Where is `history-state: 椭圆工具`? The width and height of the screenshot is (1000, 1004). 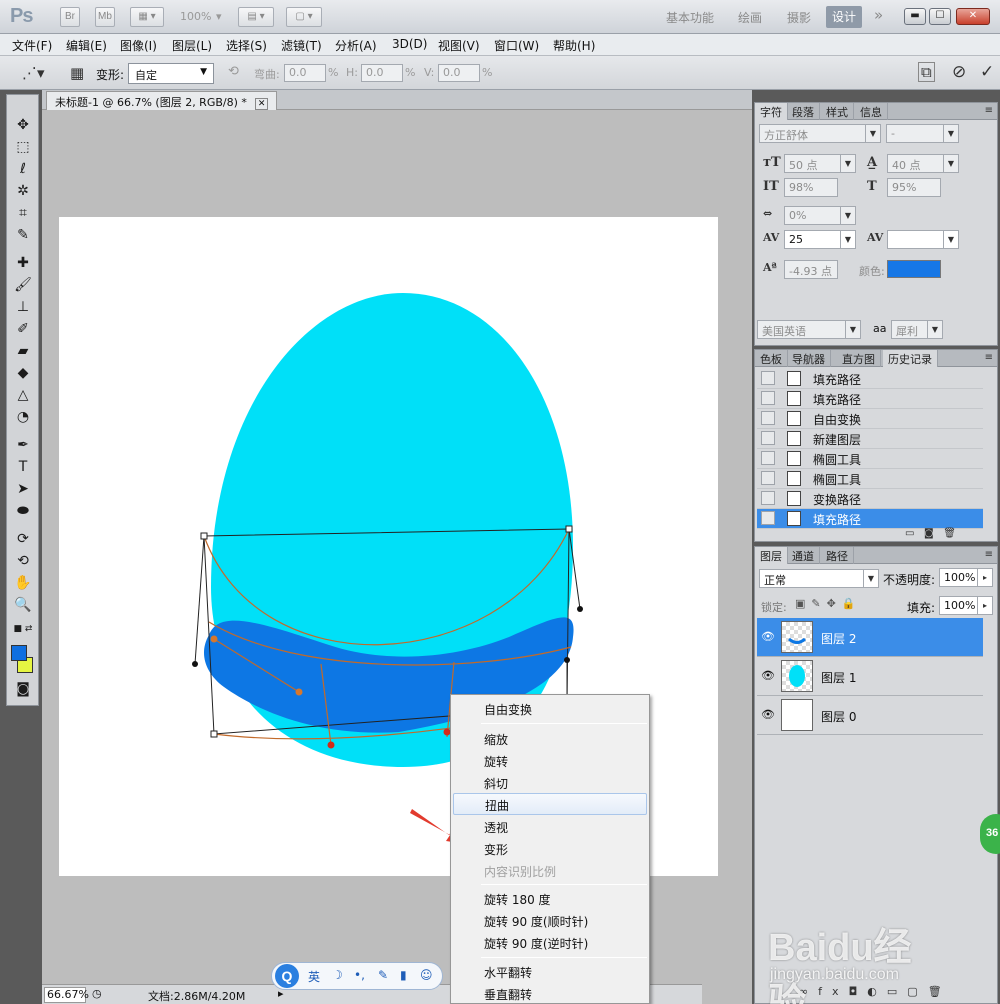
history-state: 椭圆工具 is located at coordinates (870, 459).